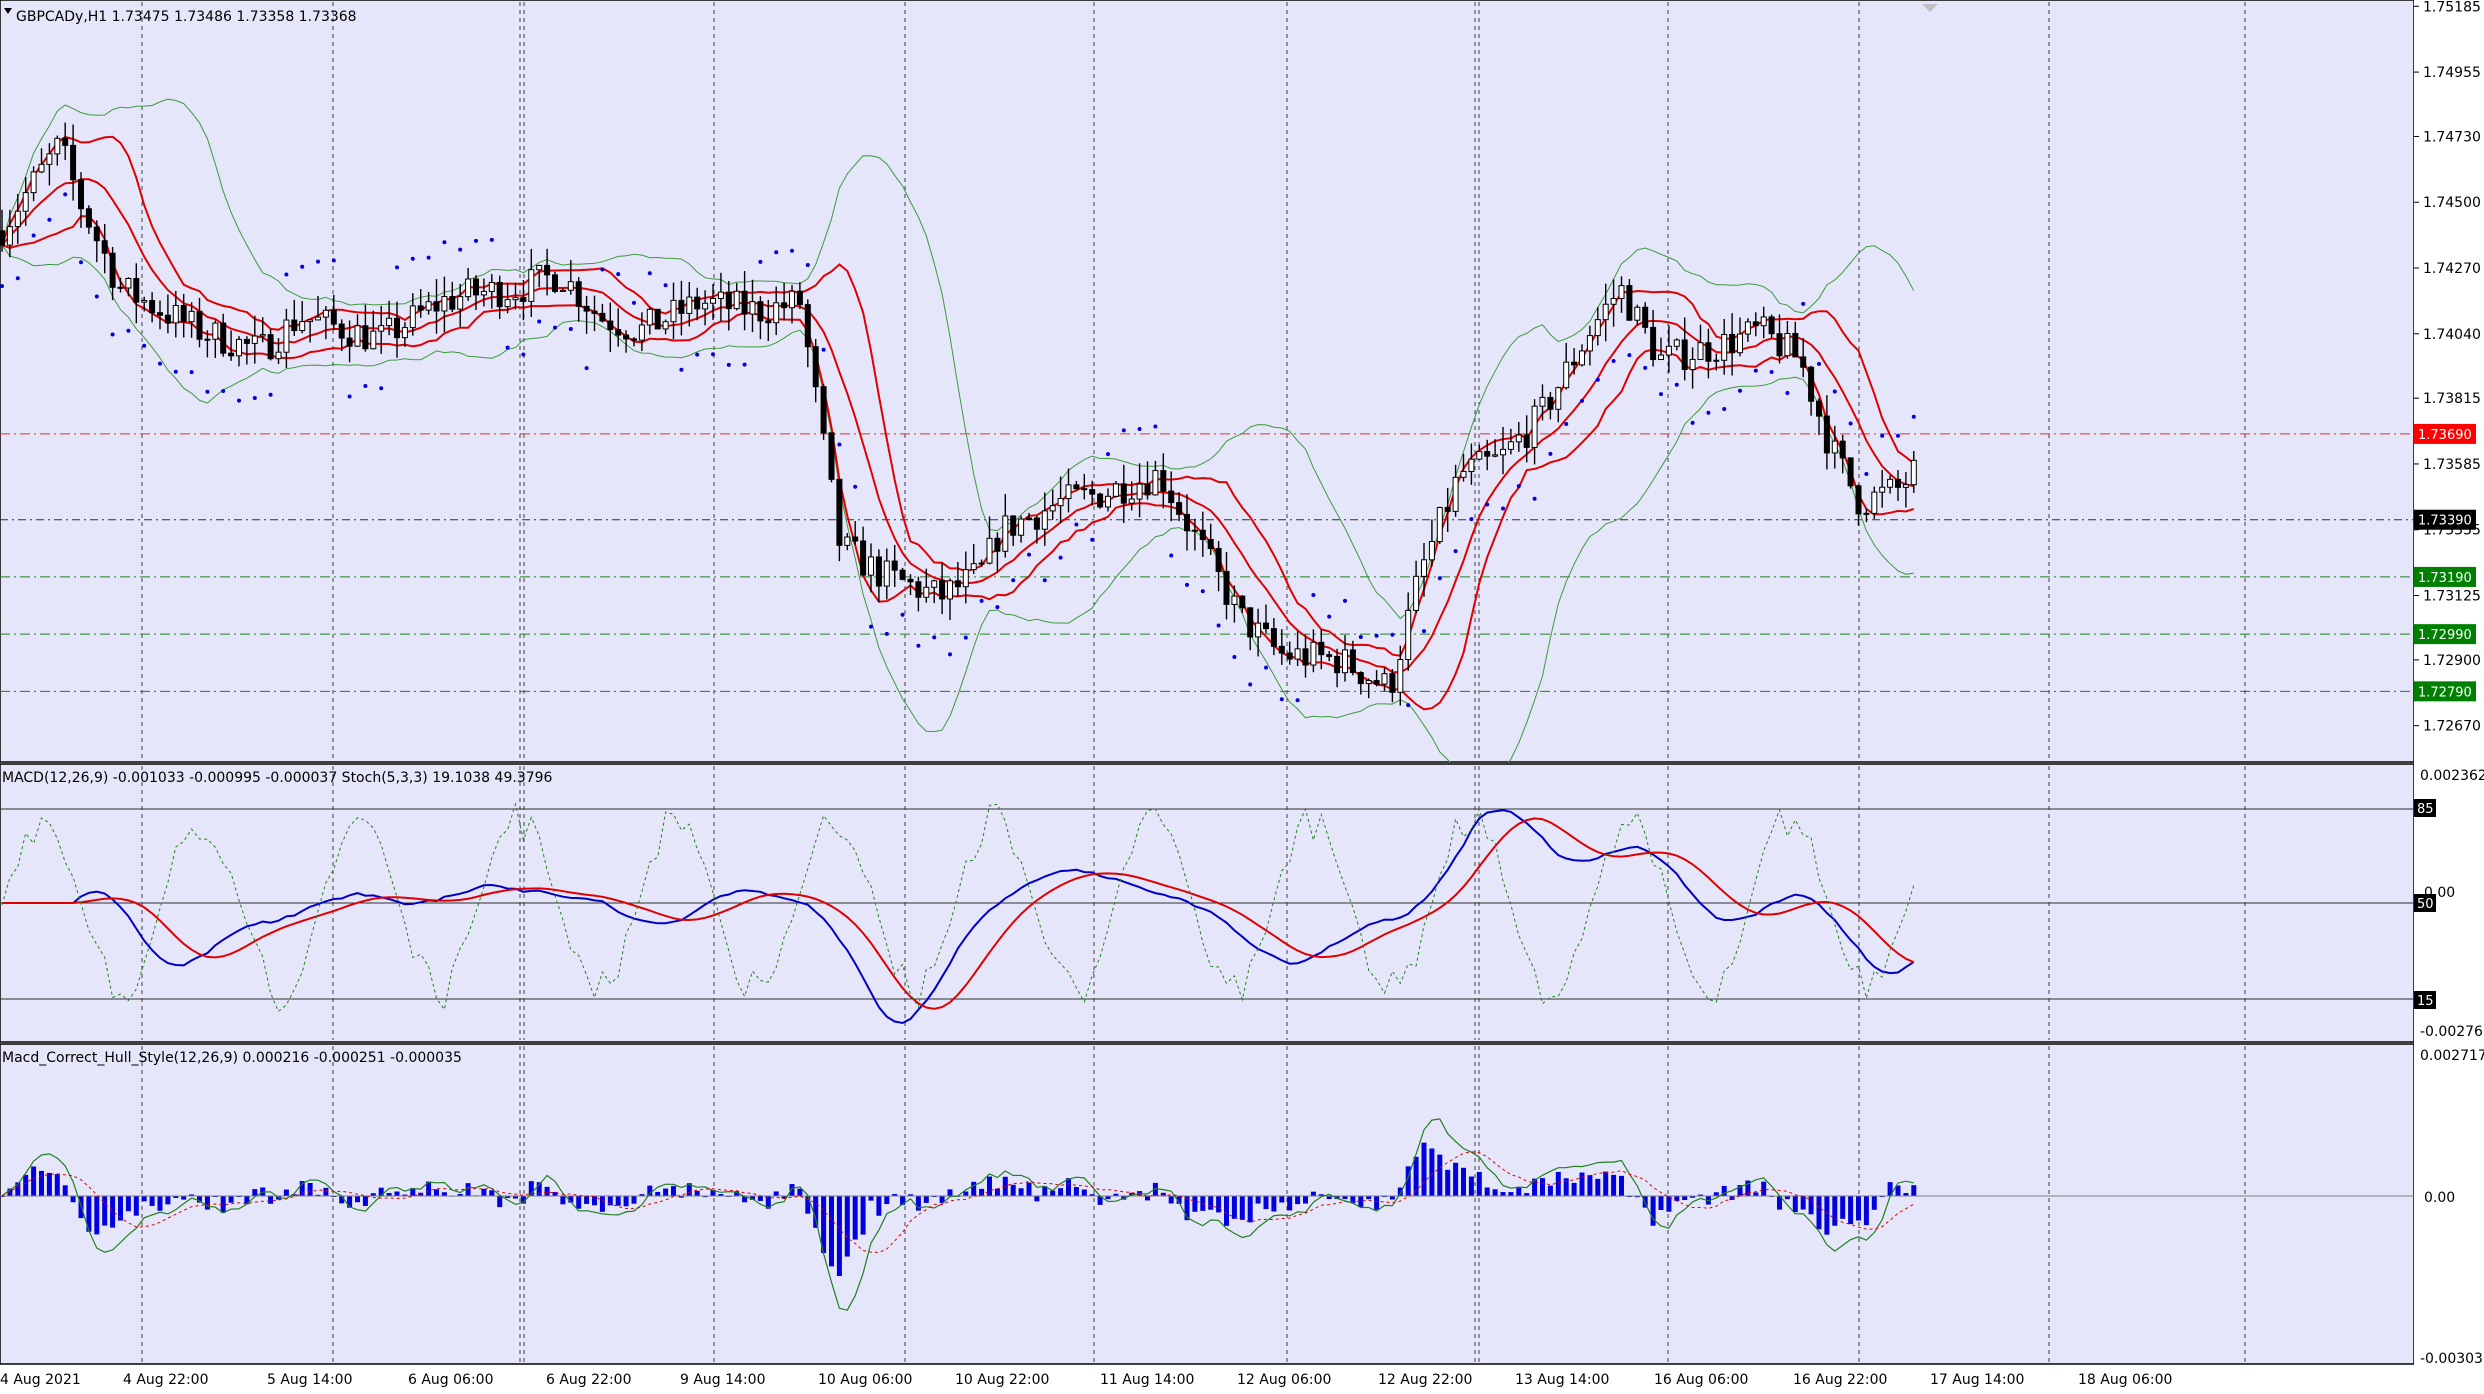  What do you see at coordinates (2452, 269) in the screenshot?
I see `price-label: 1.74270` at bounding box center [2452, 269].